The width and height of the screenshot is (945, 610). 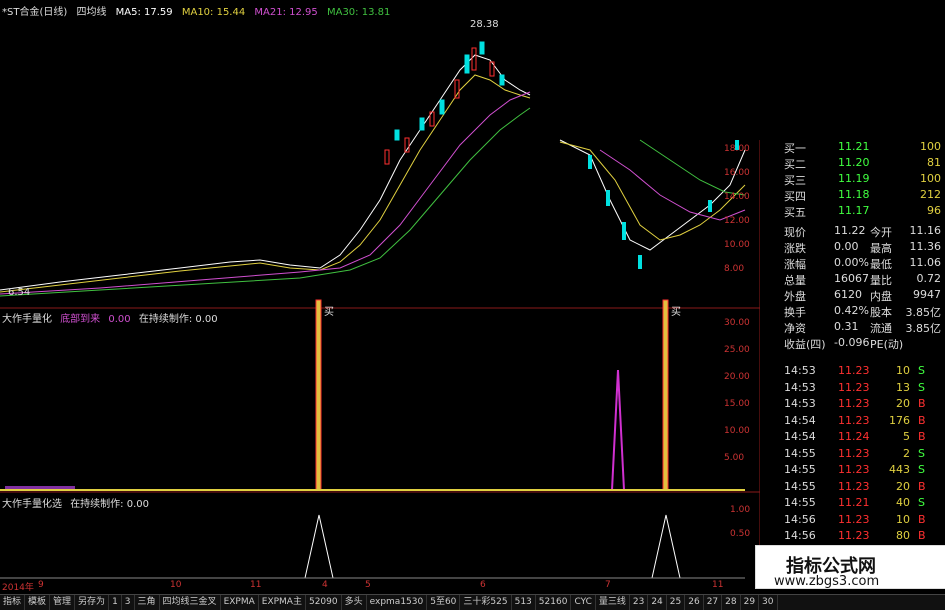 I want to click on select-panel-header: 大作手量化选 在持续制作: 0.00, so click(x=78, y=502).